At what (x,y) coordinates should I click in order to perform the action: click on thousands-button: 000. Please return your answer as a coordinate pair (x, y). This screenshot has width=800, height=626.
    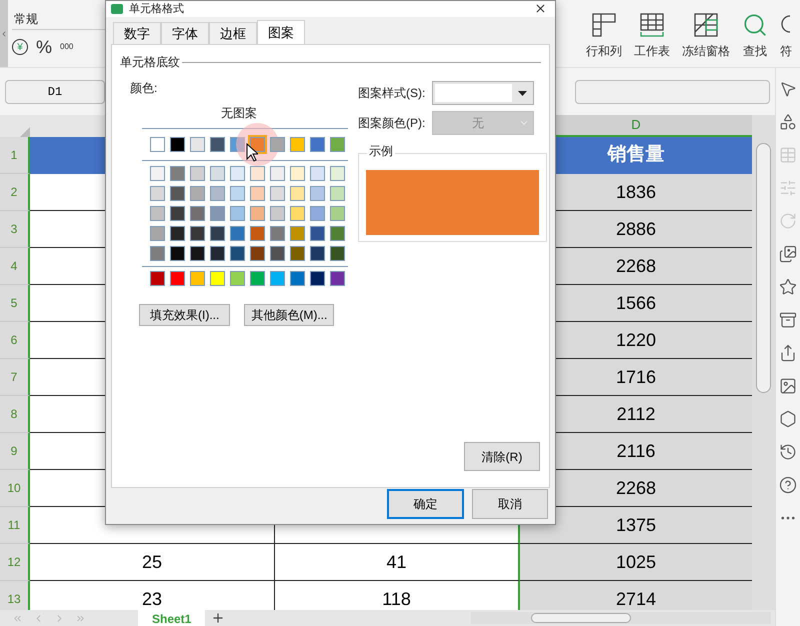
    Looking at the image, I should click on (67, 47).